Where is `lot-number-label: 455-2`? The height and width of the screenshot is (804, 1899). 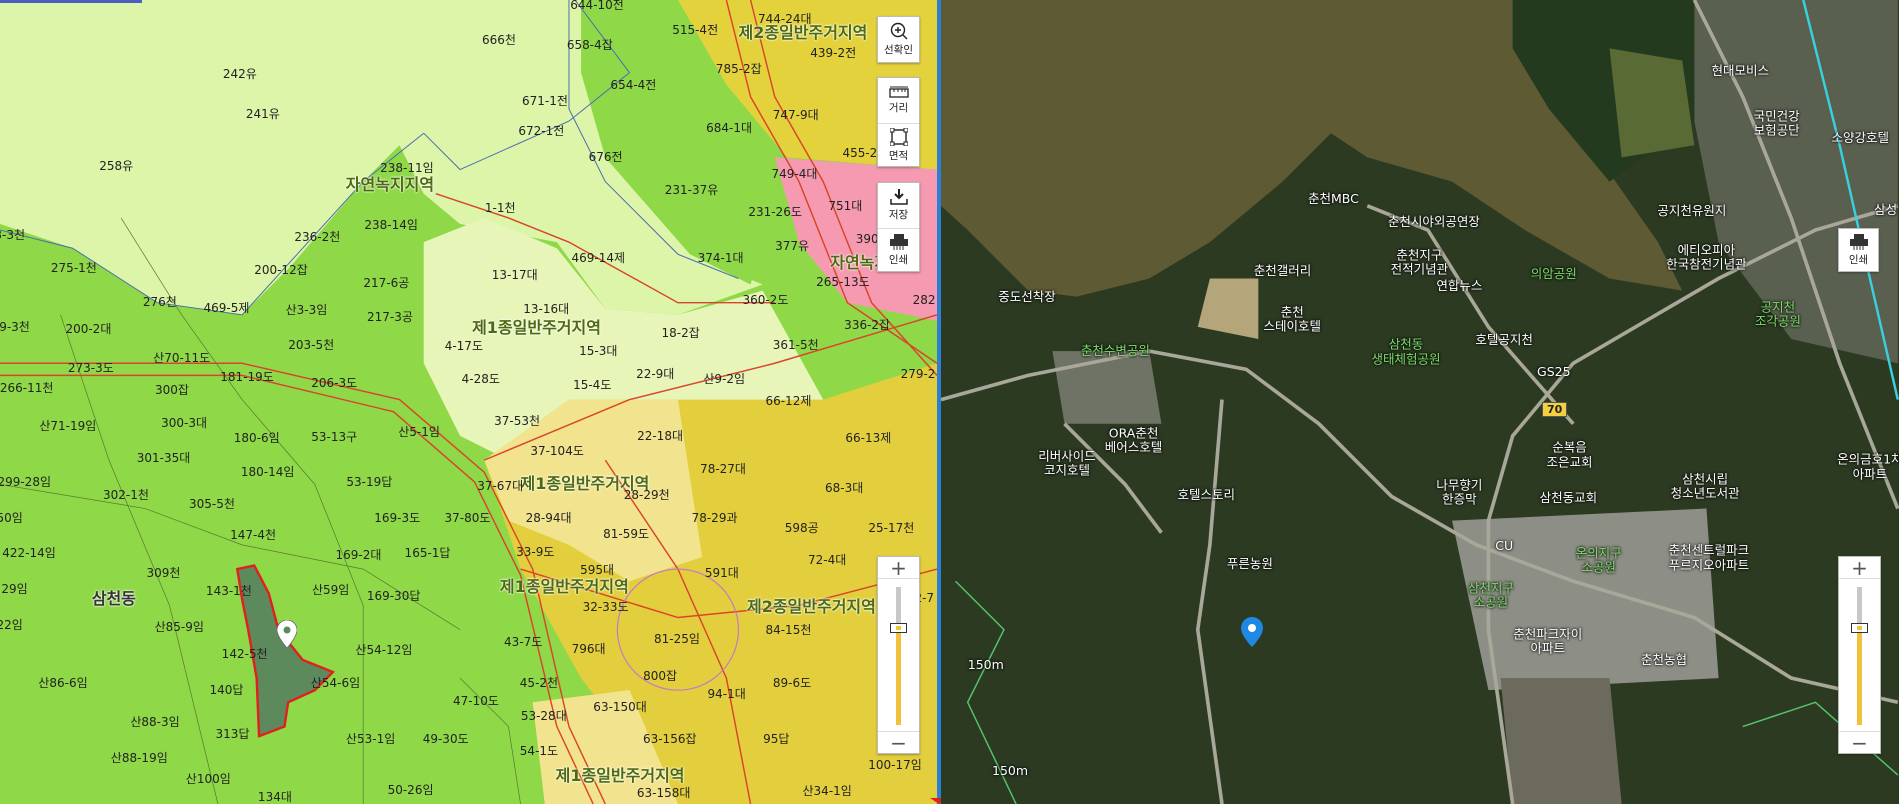
lot-number-label: 455-2 is located at coordinates (860, 152).